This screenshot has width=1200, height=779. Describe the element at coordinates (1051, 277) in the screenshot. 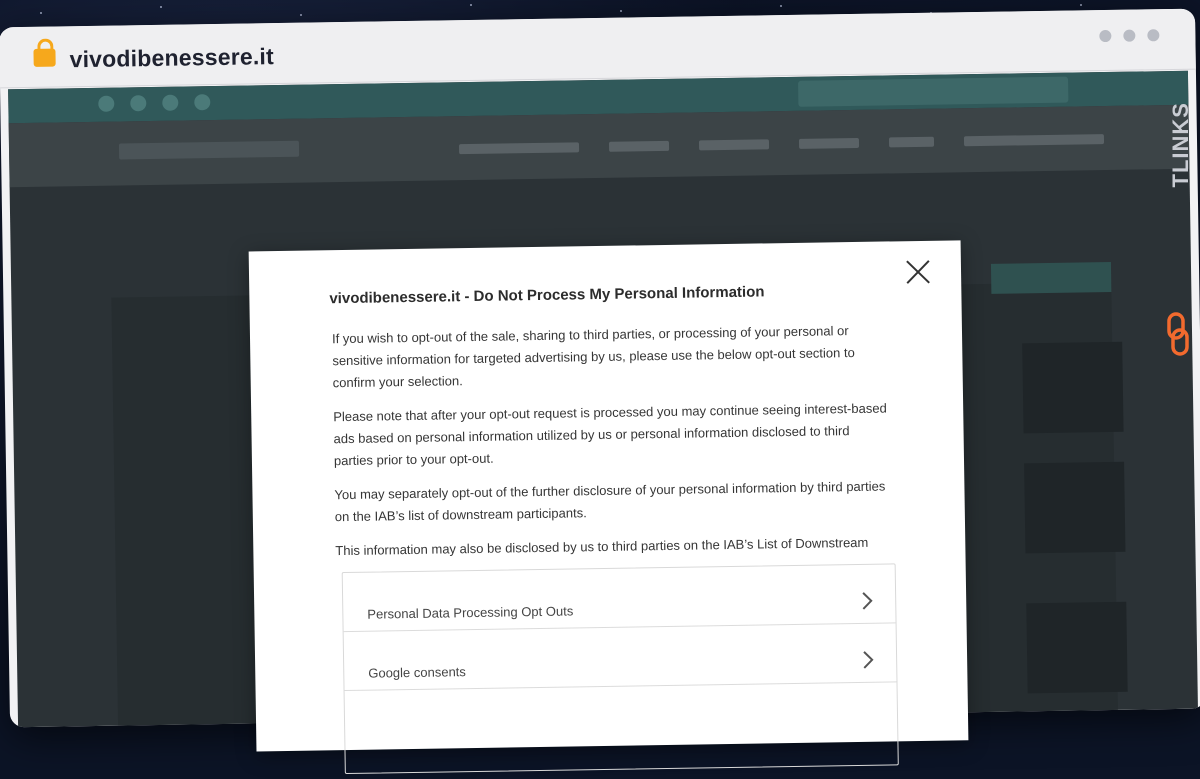

I see `background-button` at that location.